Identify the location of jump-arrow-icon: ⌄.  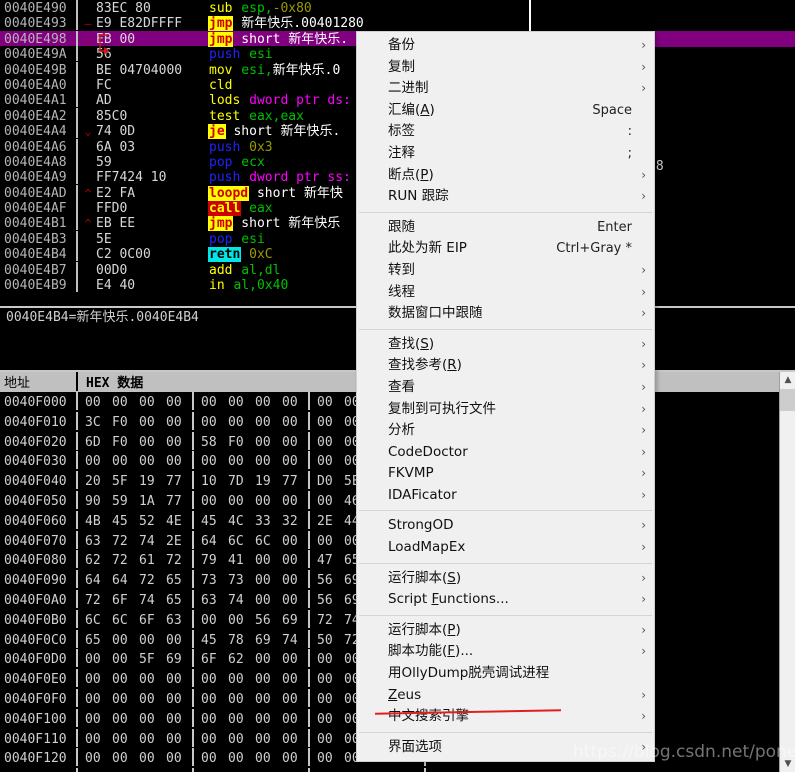
(88, 132).